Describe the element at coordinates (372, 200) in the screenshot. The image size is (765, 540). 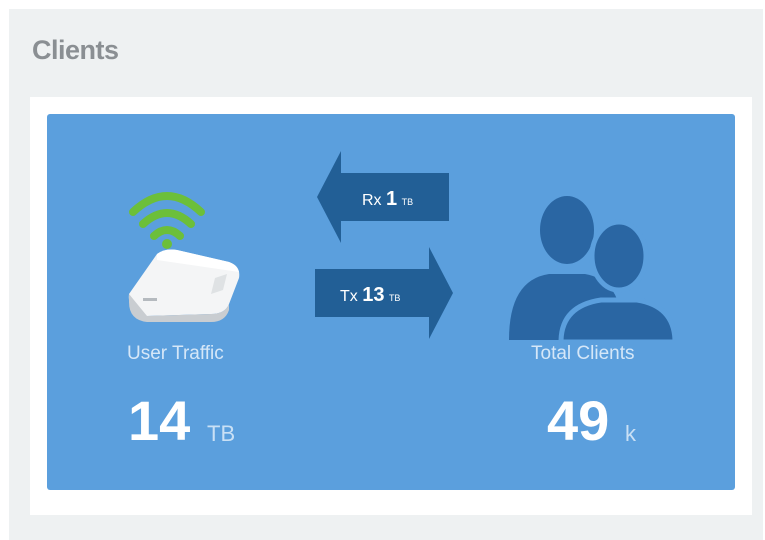
I see `rx-label: Rx` at that location.